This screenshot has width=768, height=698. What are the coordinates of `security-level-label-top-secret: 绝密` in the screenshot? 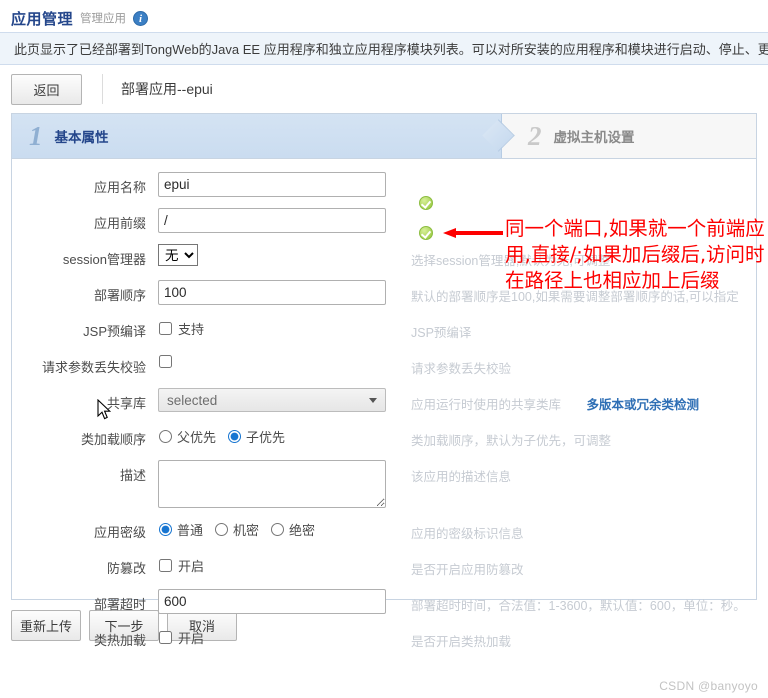 It's located at (302, 530).